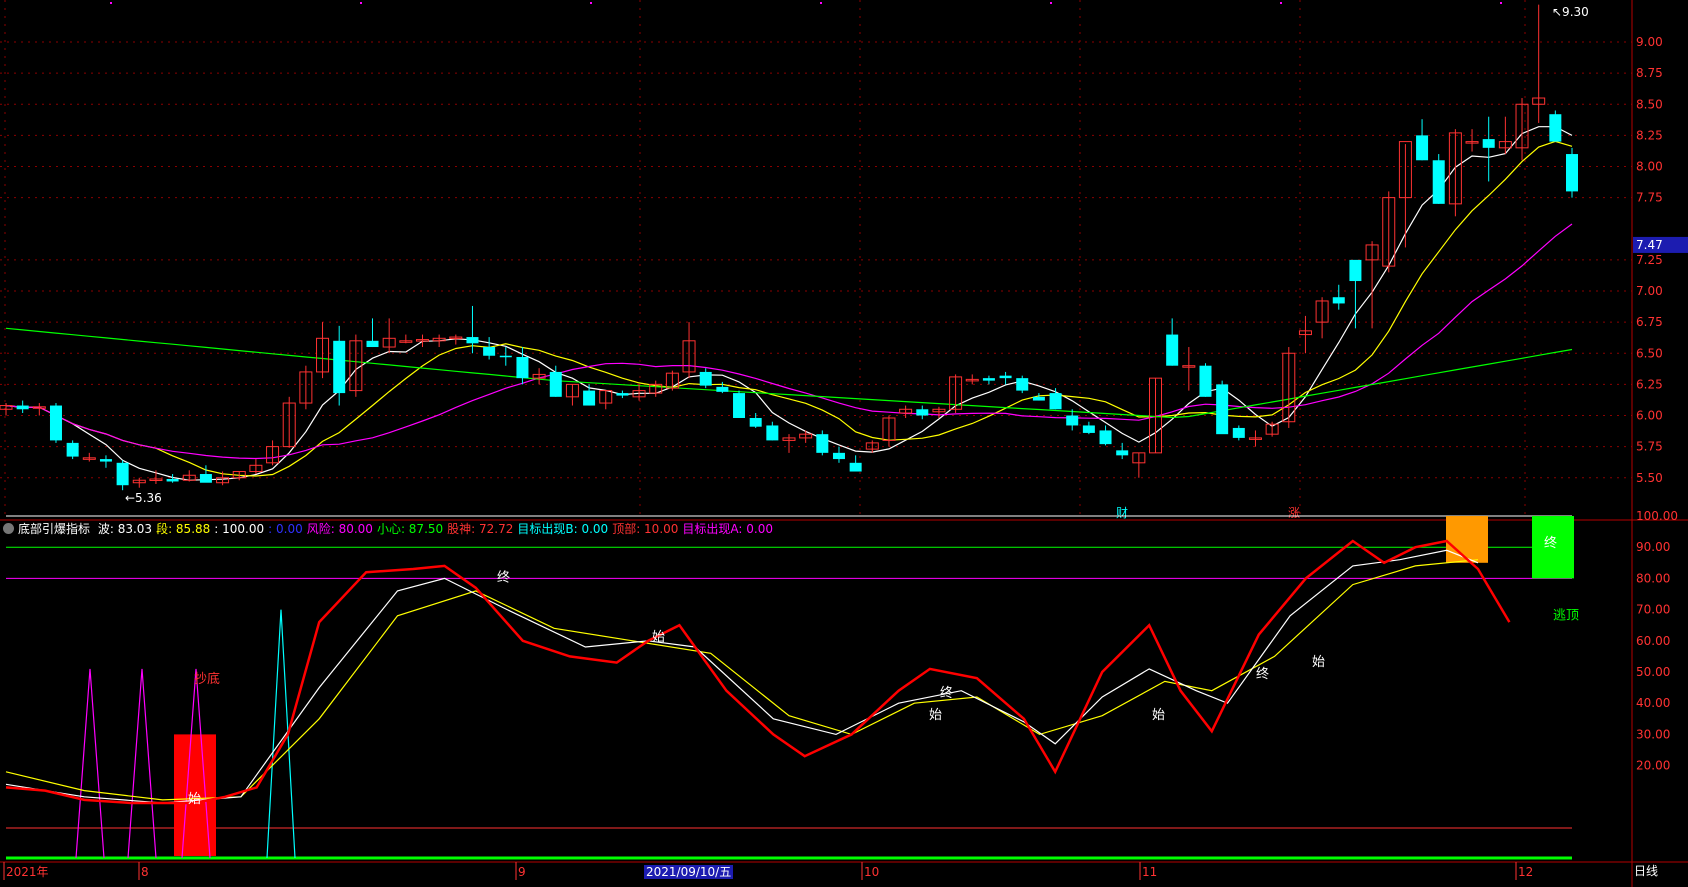 The width and height of the screenshot is (1688, 887). Describe the element at coordinates (871, 872) in the screenshot. I see `date-tick-label: 10` at that location.